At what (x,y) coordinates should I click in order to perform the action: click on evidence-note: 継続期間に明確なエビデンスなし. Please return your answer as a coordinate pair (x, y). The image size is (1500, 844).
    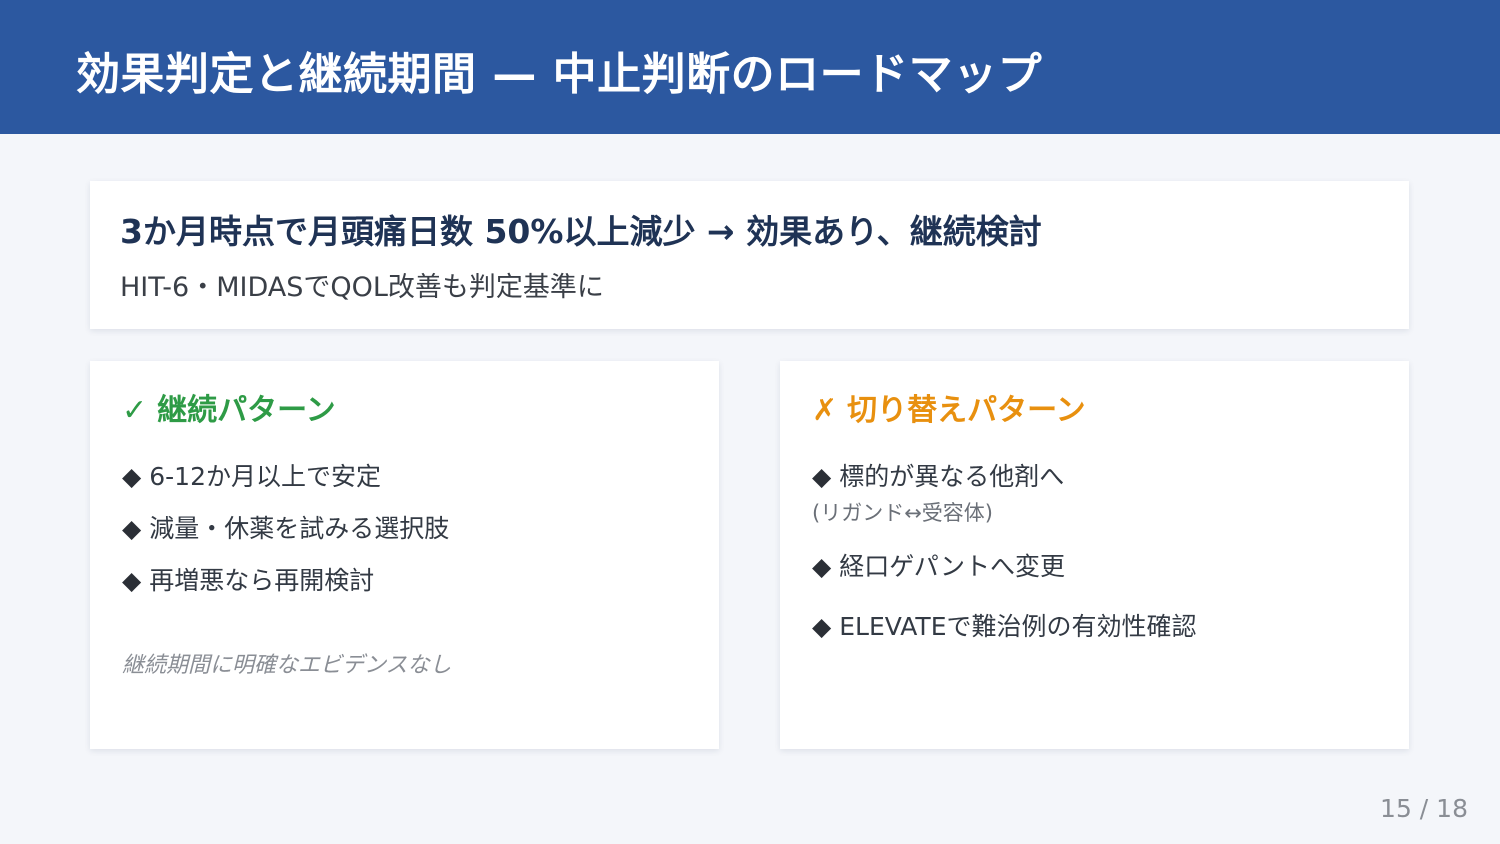
    Looking at the image, I should click on (287, 665).